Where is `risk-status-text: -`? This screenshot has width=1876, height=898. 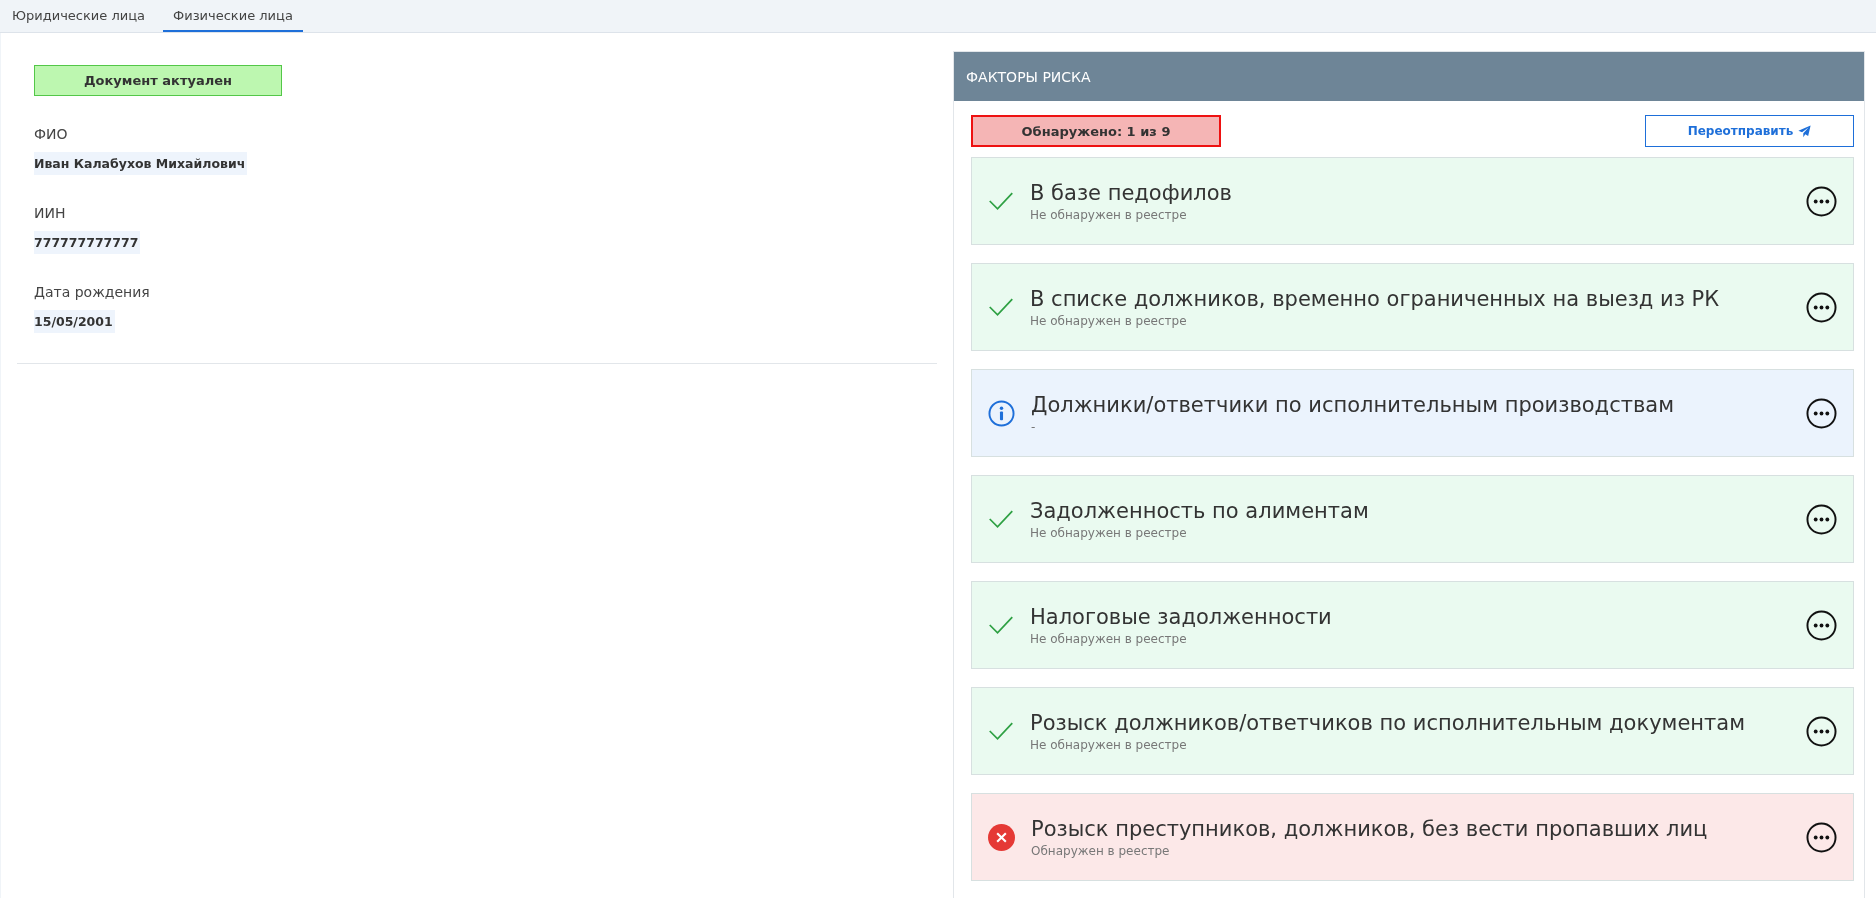
risk-status-text: - is located at coordinates (1034, 426).